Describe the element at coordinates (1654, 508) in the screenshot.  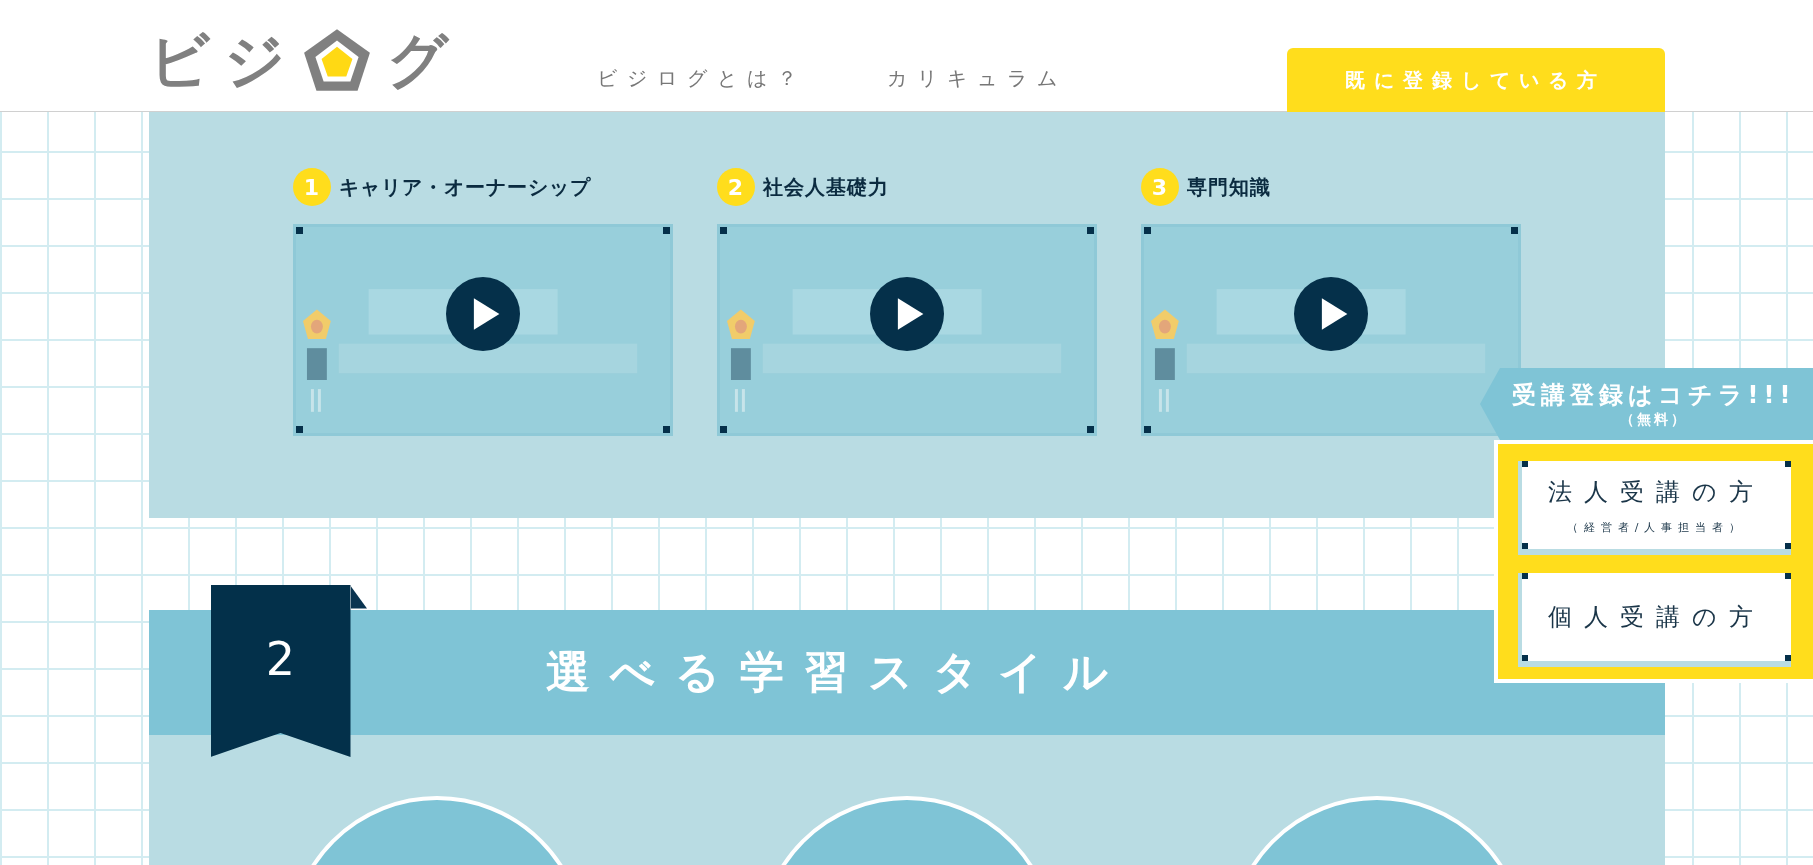
I see `signup-button: 法人受講の方 （経営者/人事担当者）` at that location.